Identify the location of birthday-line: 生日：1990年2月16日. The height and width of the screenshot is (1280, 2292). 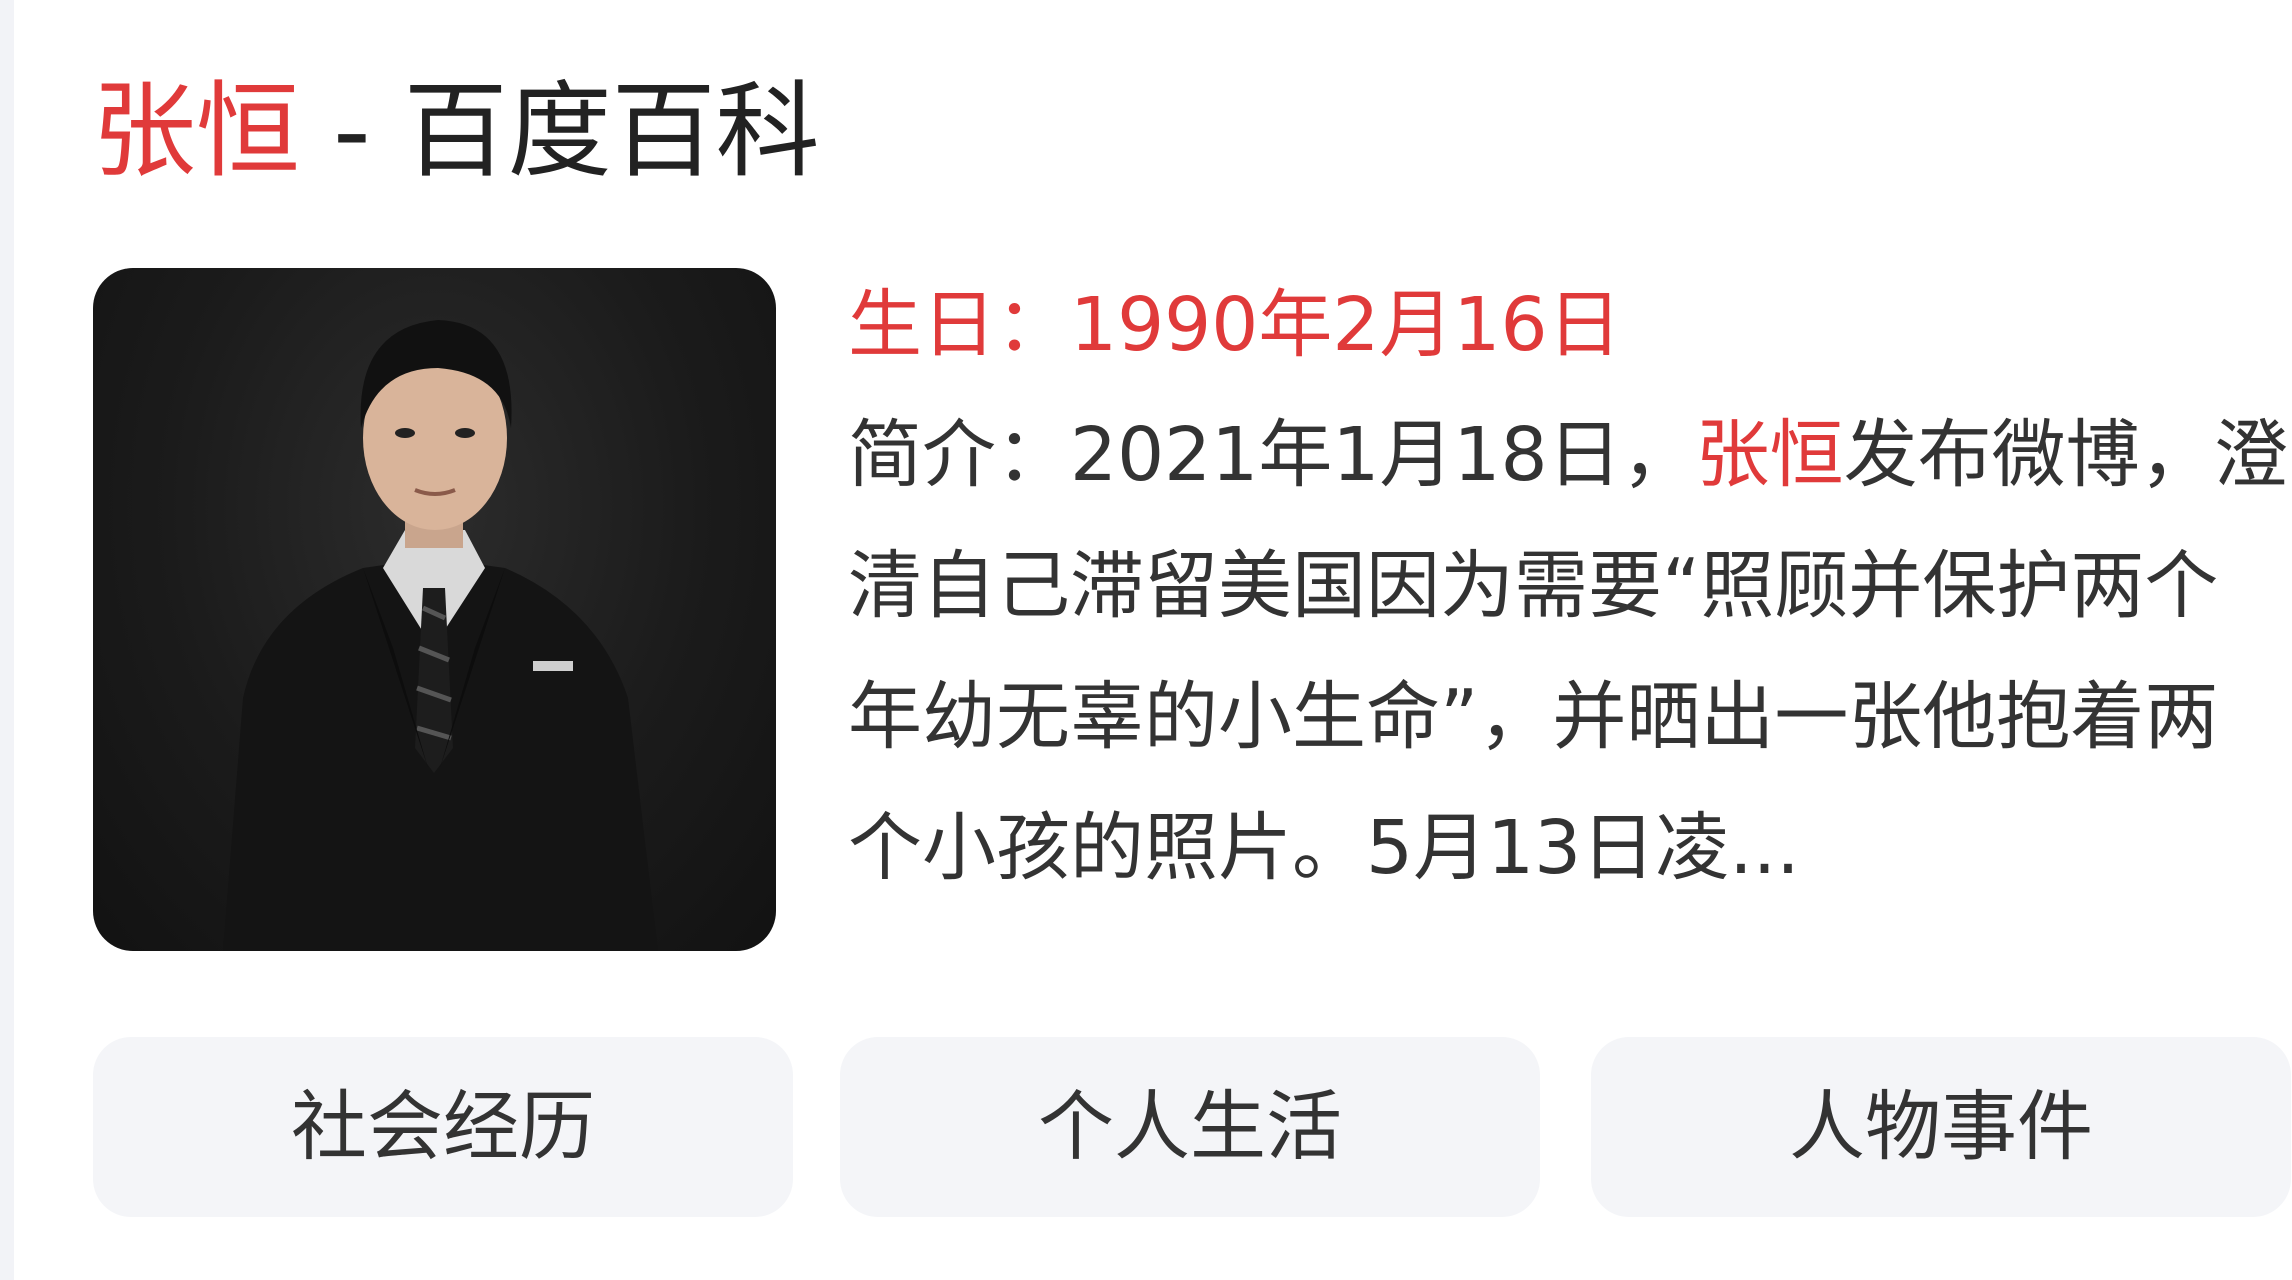
(1568, 325).